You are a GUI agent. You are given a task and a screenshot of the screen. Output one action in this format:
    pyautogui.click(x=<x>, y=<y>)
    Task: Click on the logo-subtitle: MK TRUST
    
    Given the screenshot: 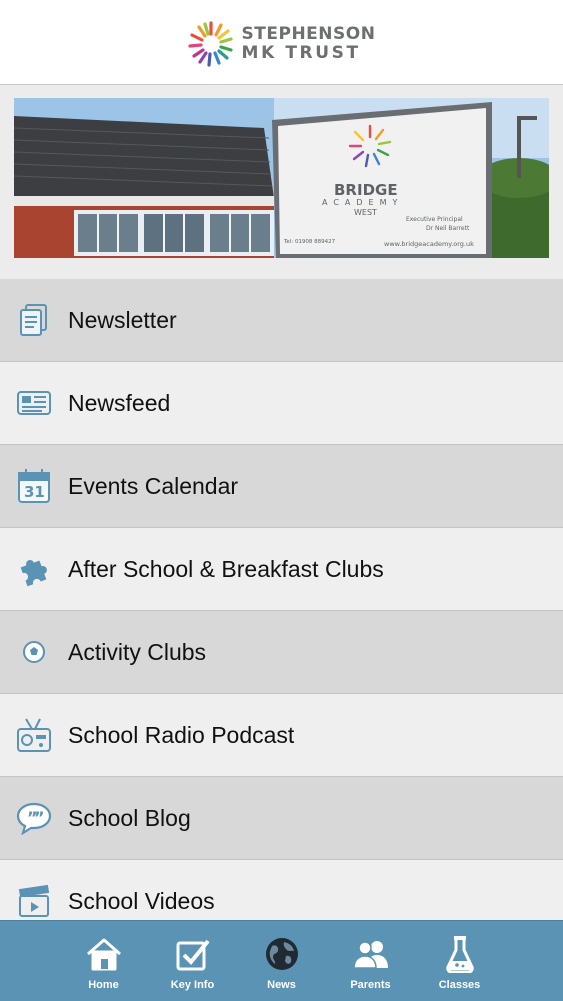 What is the action you would take?
    pyautogui.click(x=301, y=53)
    